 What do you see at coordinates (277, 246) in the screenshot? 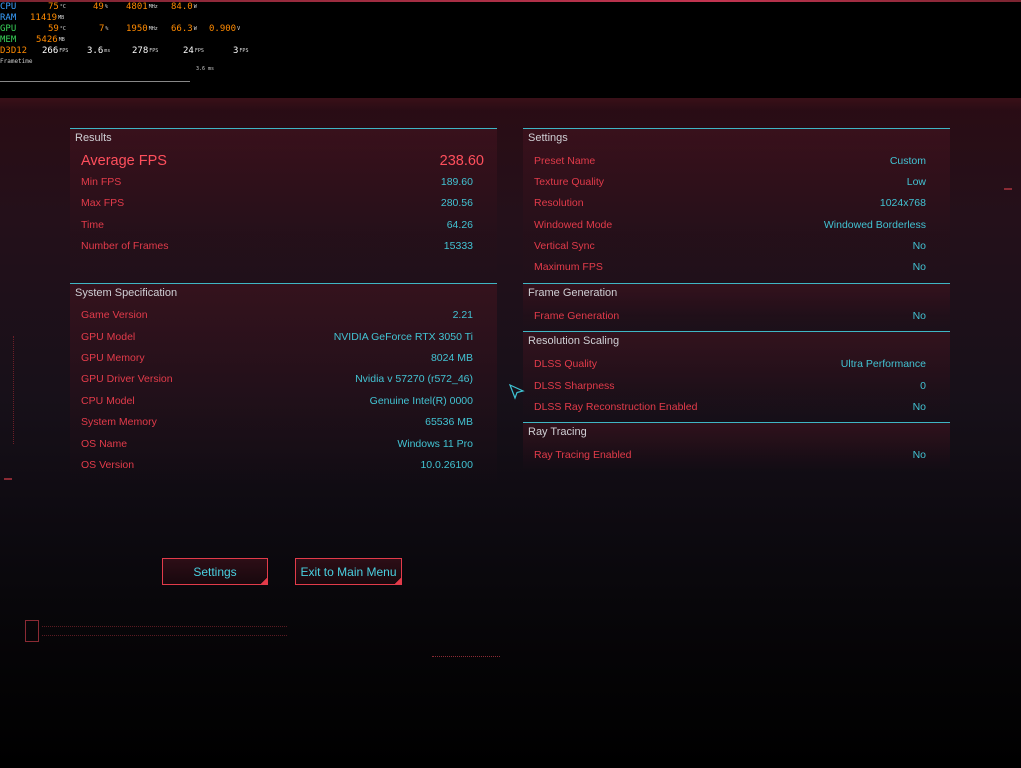
I see `result-row: Number of Frames 15333` at bounding box center [277, 246].